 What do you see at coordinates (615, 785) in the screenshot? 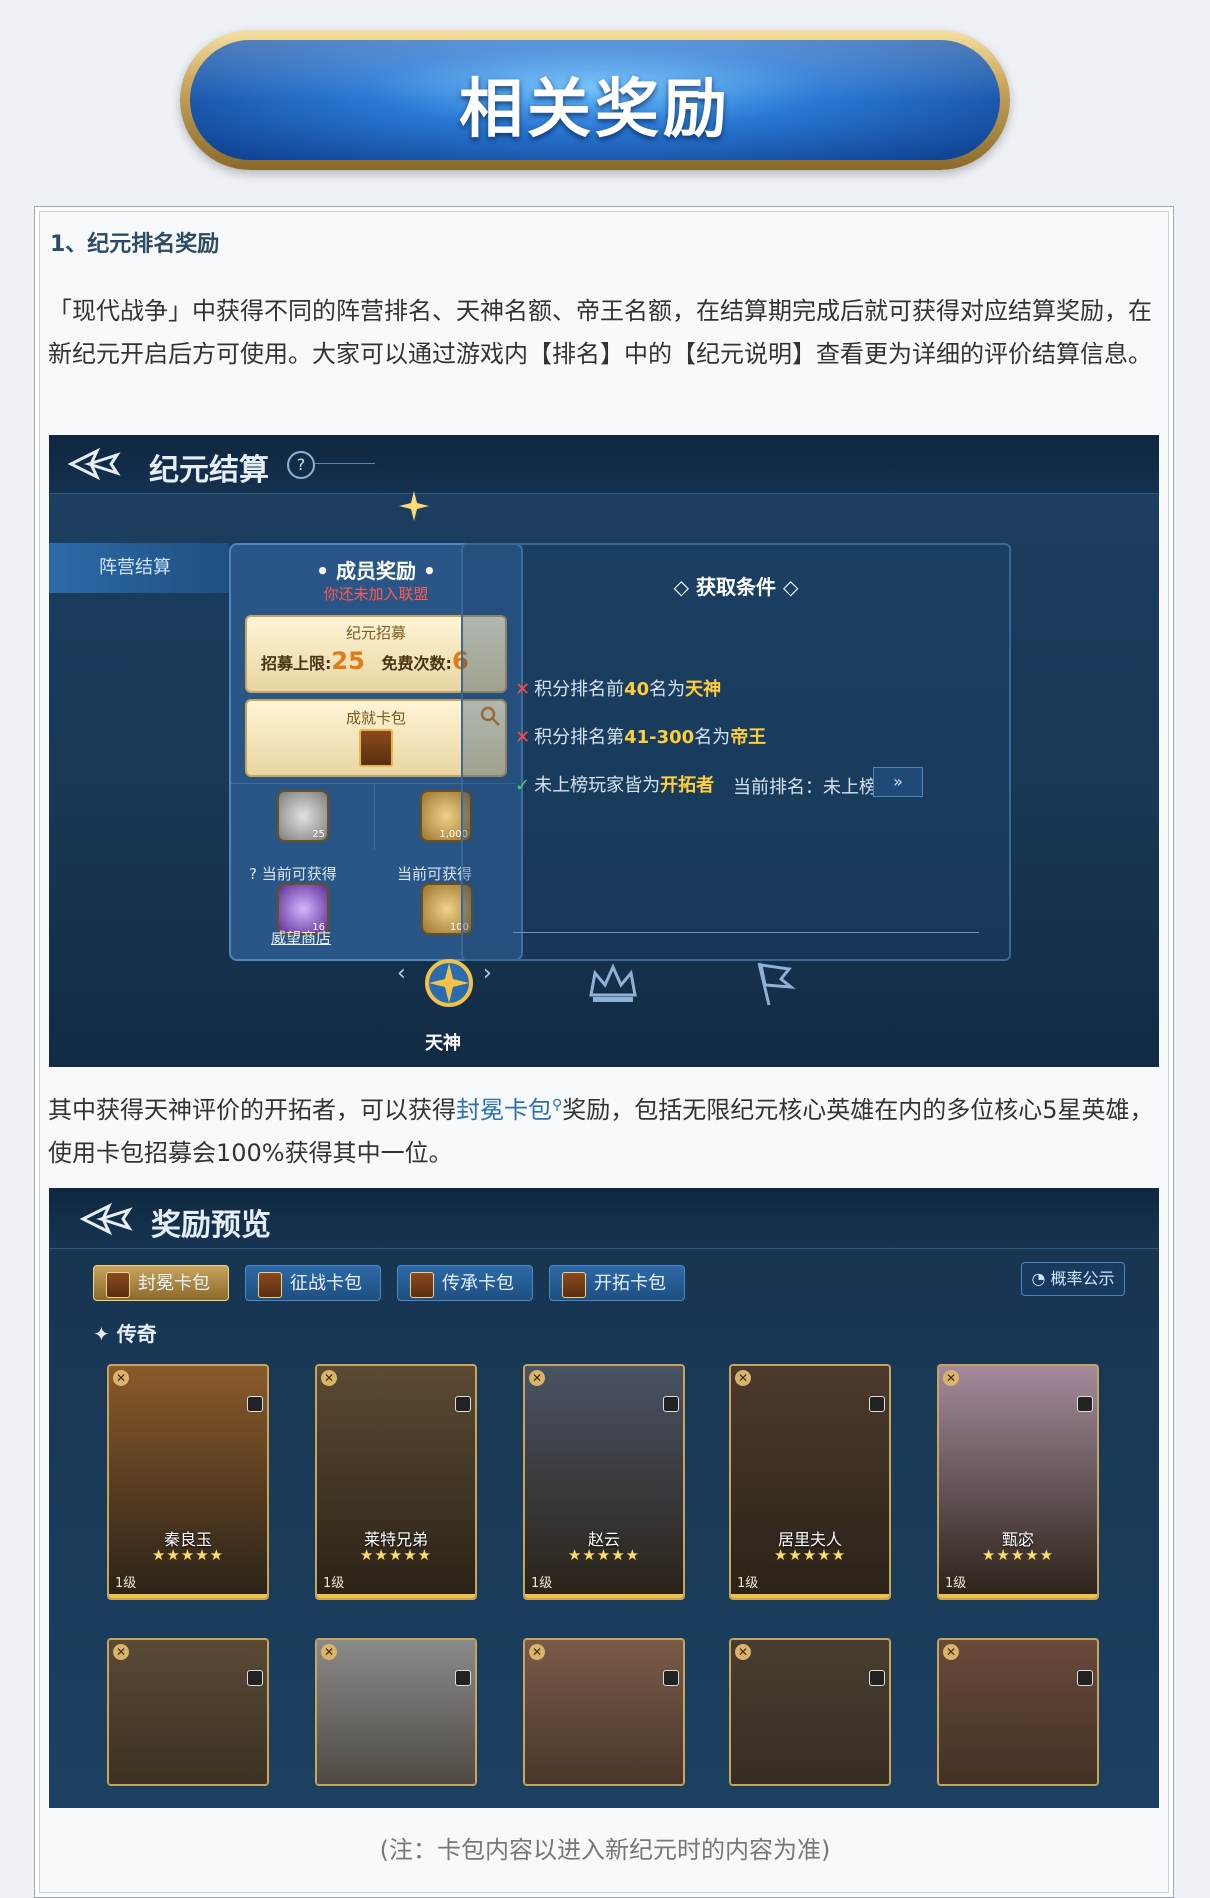
I see `condition-row-pioneer: ✓ 未上榜玩家皆为开拓者` at bounding box center [615, 785].